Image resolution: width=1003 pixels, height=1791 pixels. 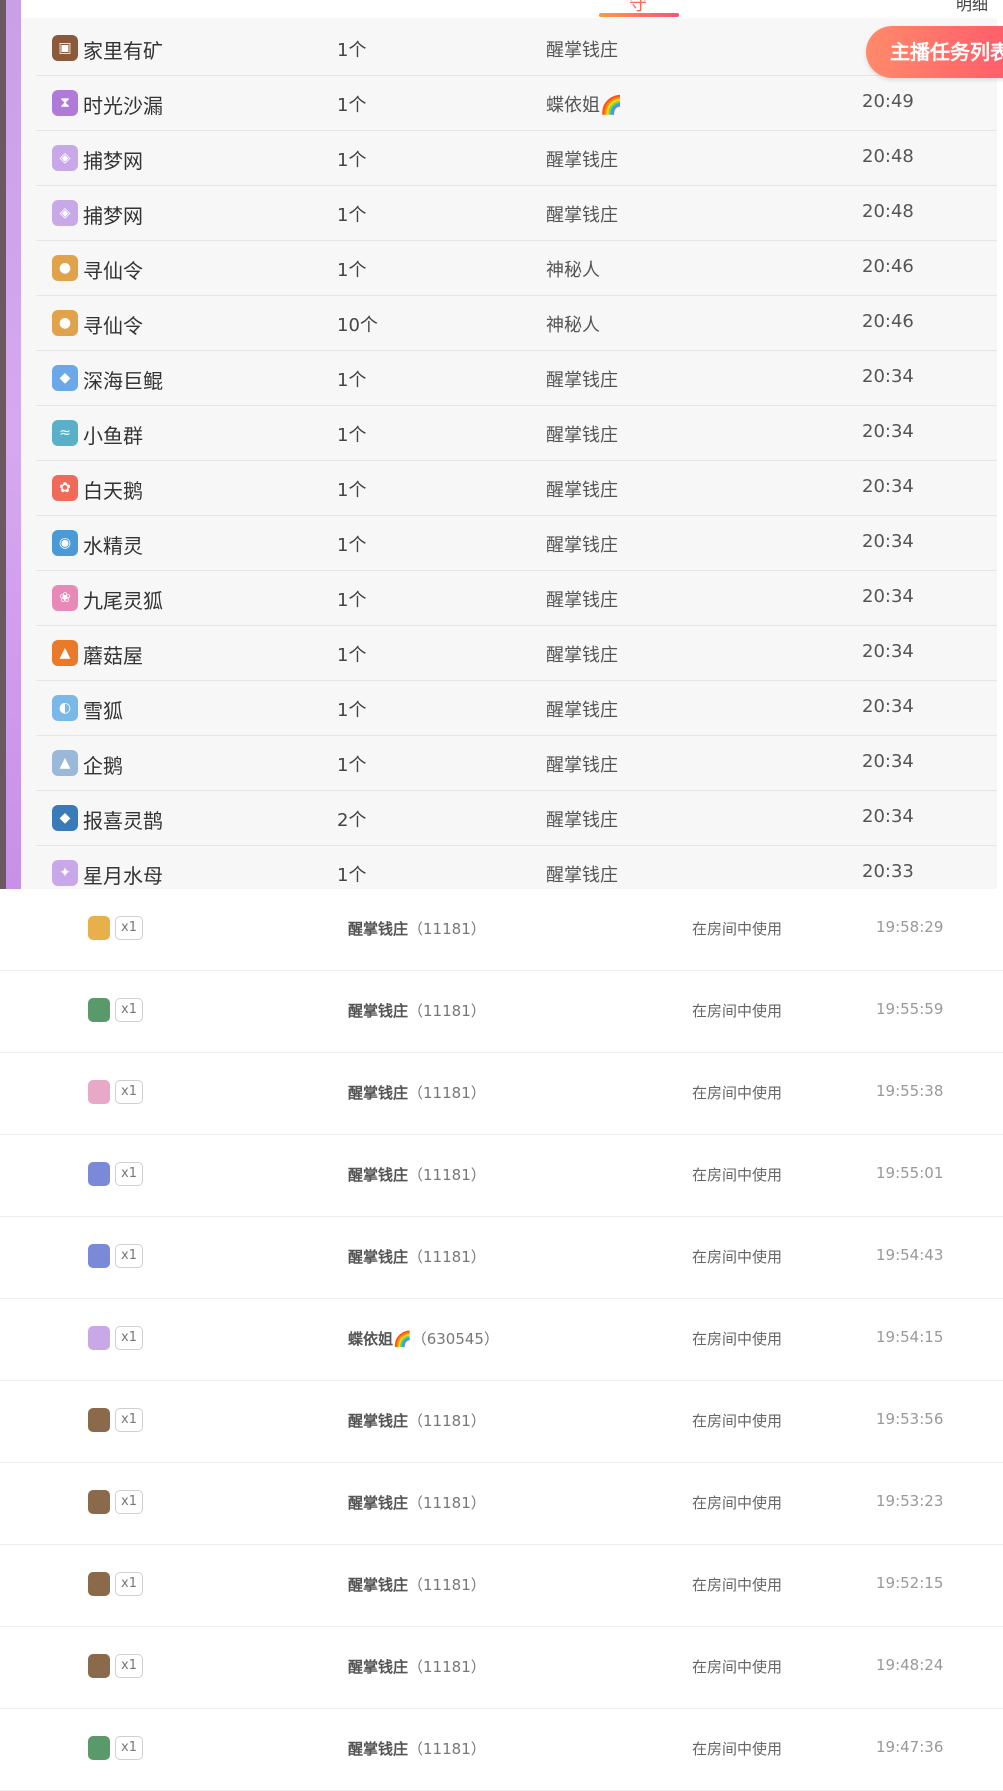 I want to click on log-row: x1 醒掌钱庄（11181） 在房间中使用 19:53:56, so click(x=501, y=1422).